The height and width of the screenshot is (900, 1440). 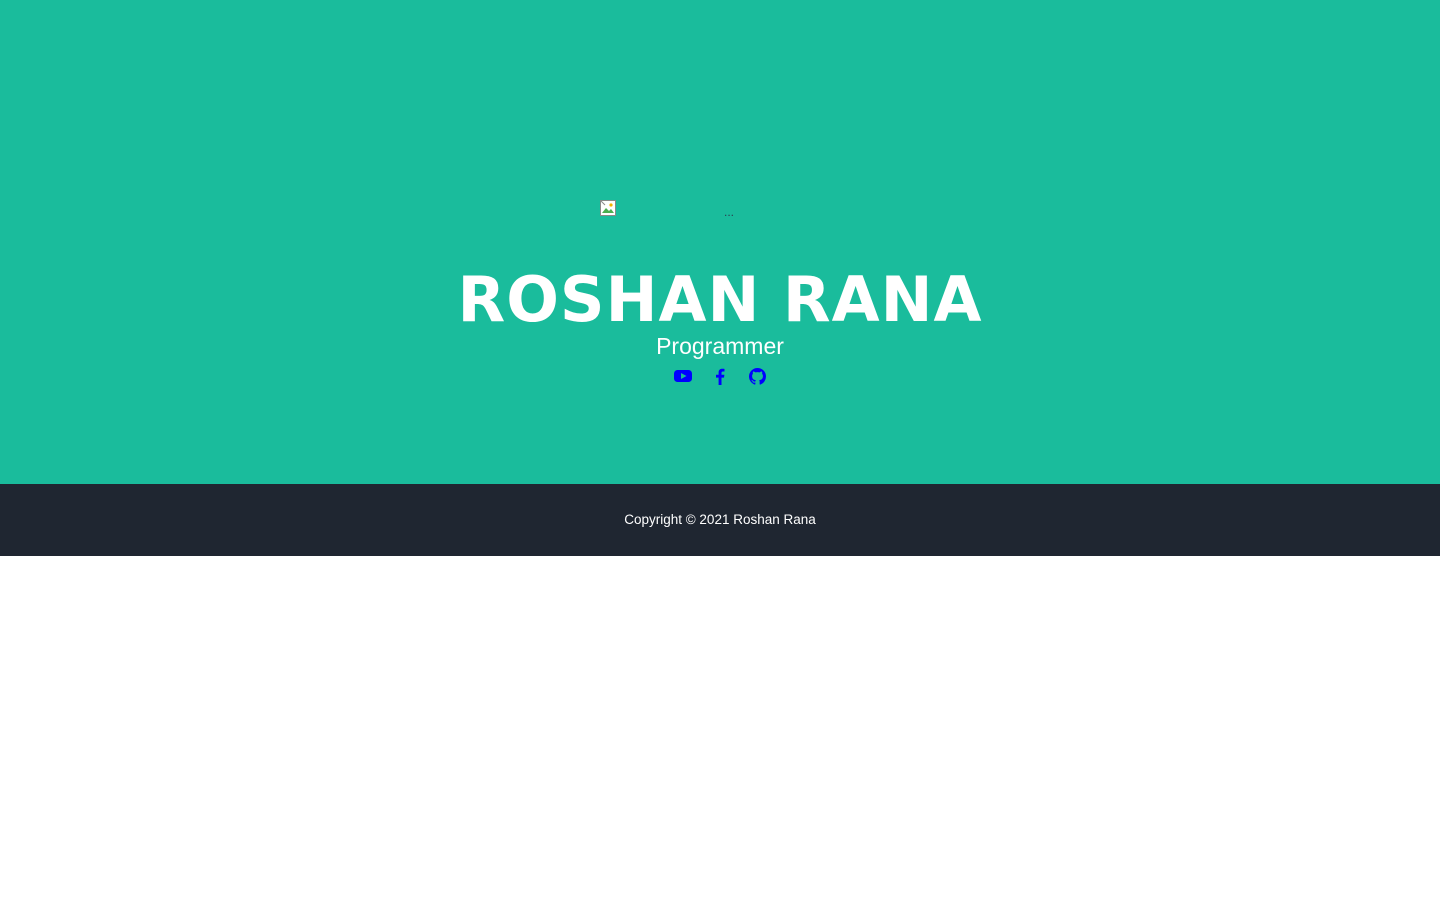 I want to click on page-title: ROSHAN RANA, so click(x=720, y=299).